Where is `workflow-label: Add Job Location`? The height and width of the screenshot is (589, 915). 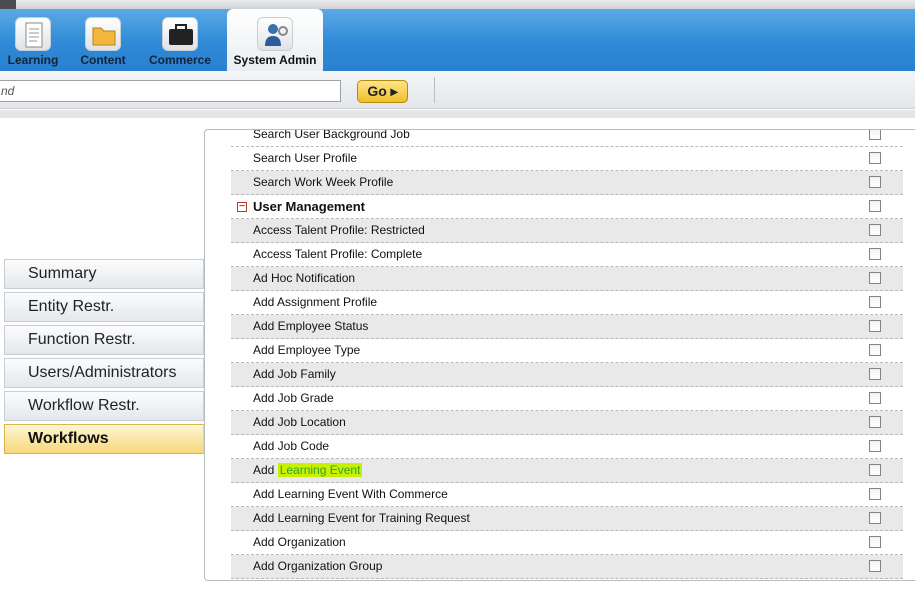
workflow-label: Add Job Location is located at coordinates (299, 422).